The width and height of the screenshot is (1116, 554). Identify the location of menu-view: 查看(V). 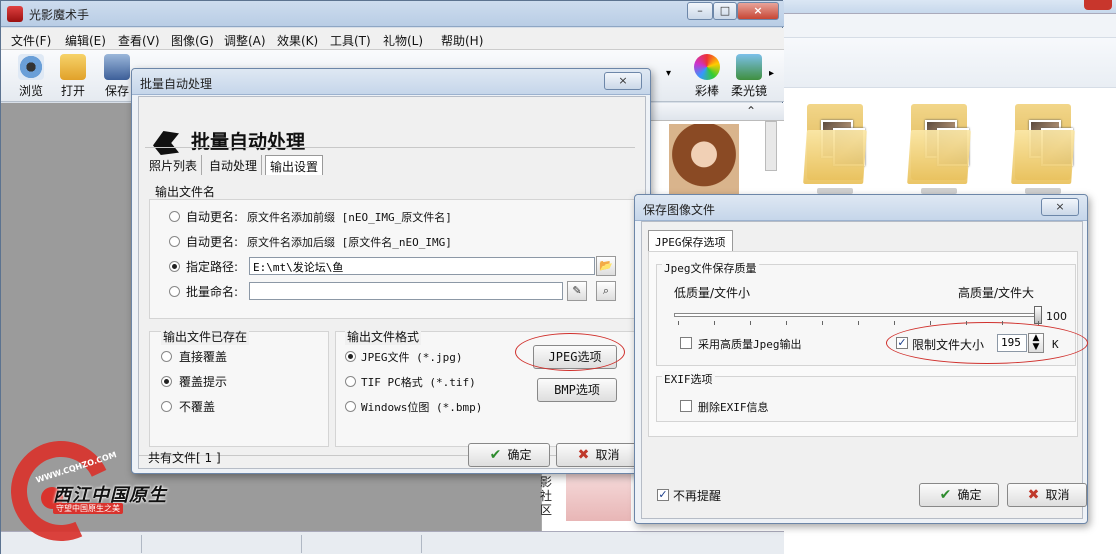
(139, 40).